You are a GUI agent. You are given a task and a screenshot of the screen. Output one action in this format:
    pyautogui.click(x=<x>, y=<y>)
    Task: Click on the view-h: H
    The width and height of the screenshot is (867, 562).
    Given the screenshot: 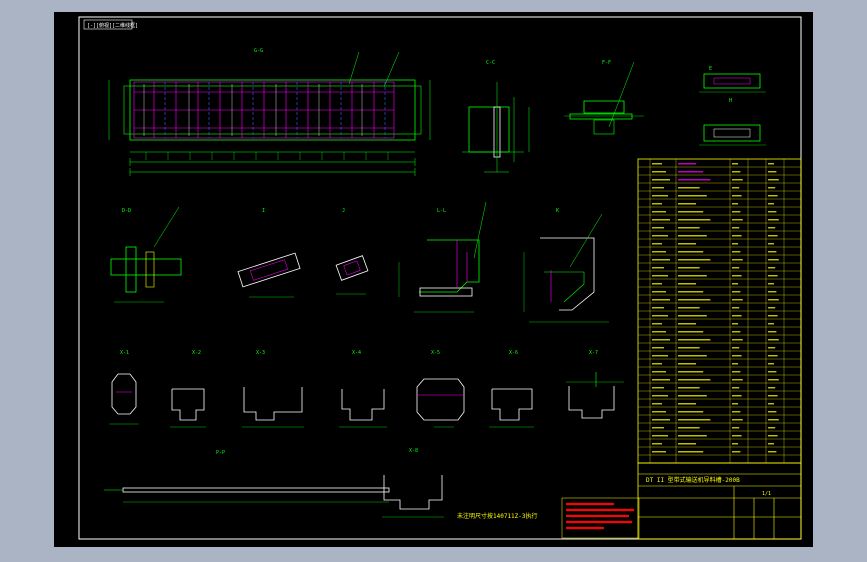 What is the action you would take?
    pyautogui.click(x=732, y=122)
    